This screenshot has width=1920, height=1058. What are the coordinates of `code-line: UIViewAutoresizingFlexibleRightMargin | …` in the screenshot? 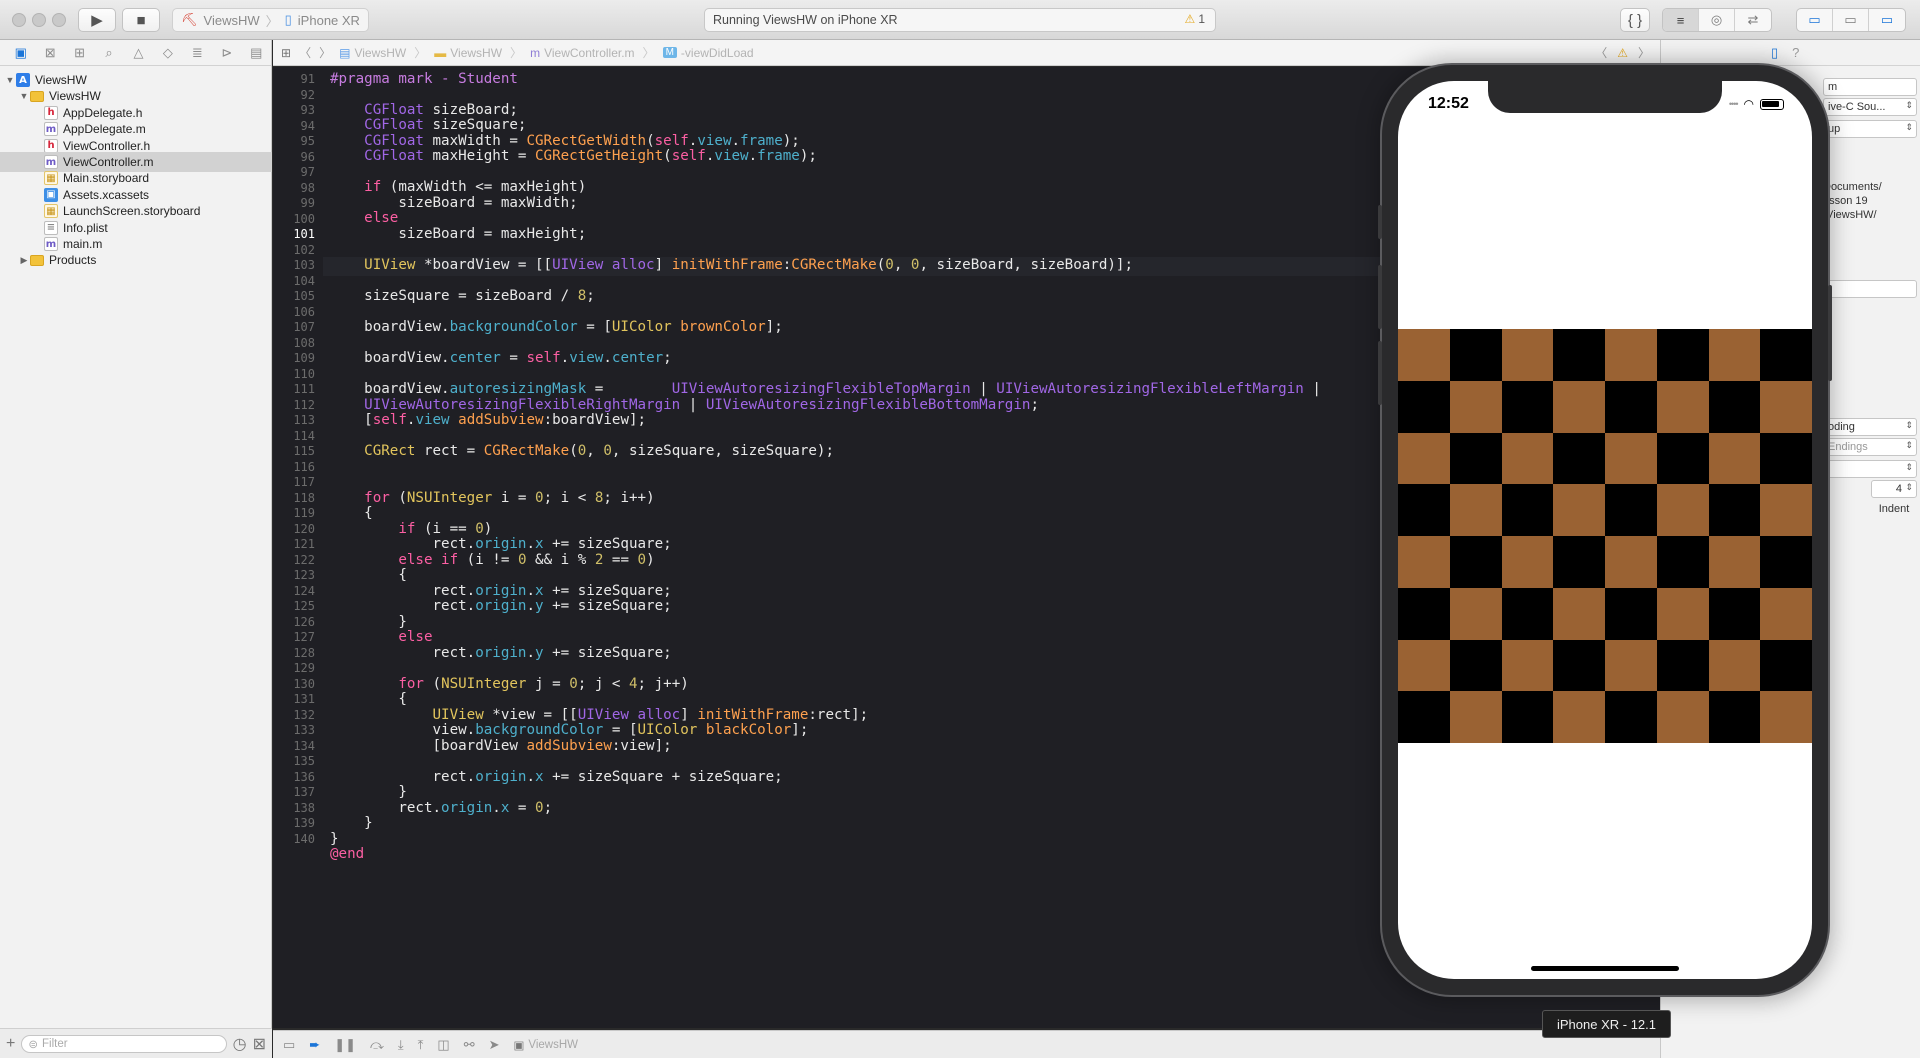 It's located at (701, 405).